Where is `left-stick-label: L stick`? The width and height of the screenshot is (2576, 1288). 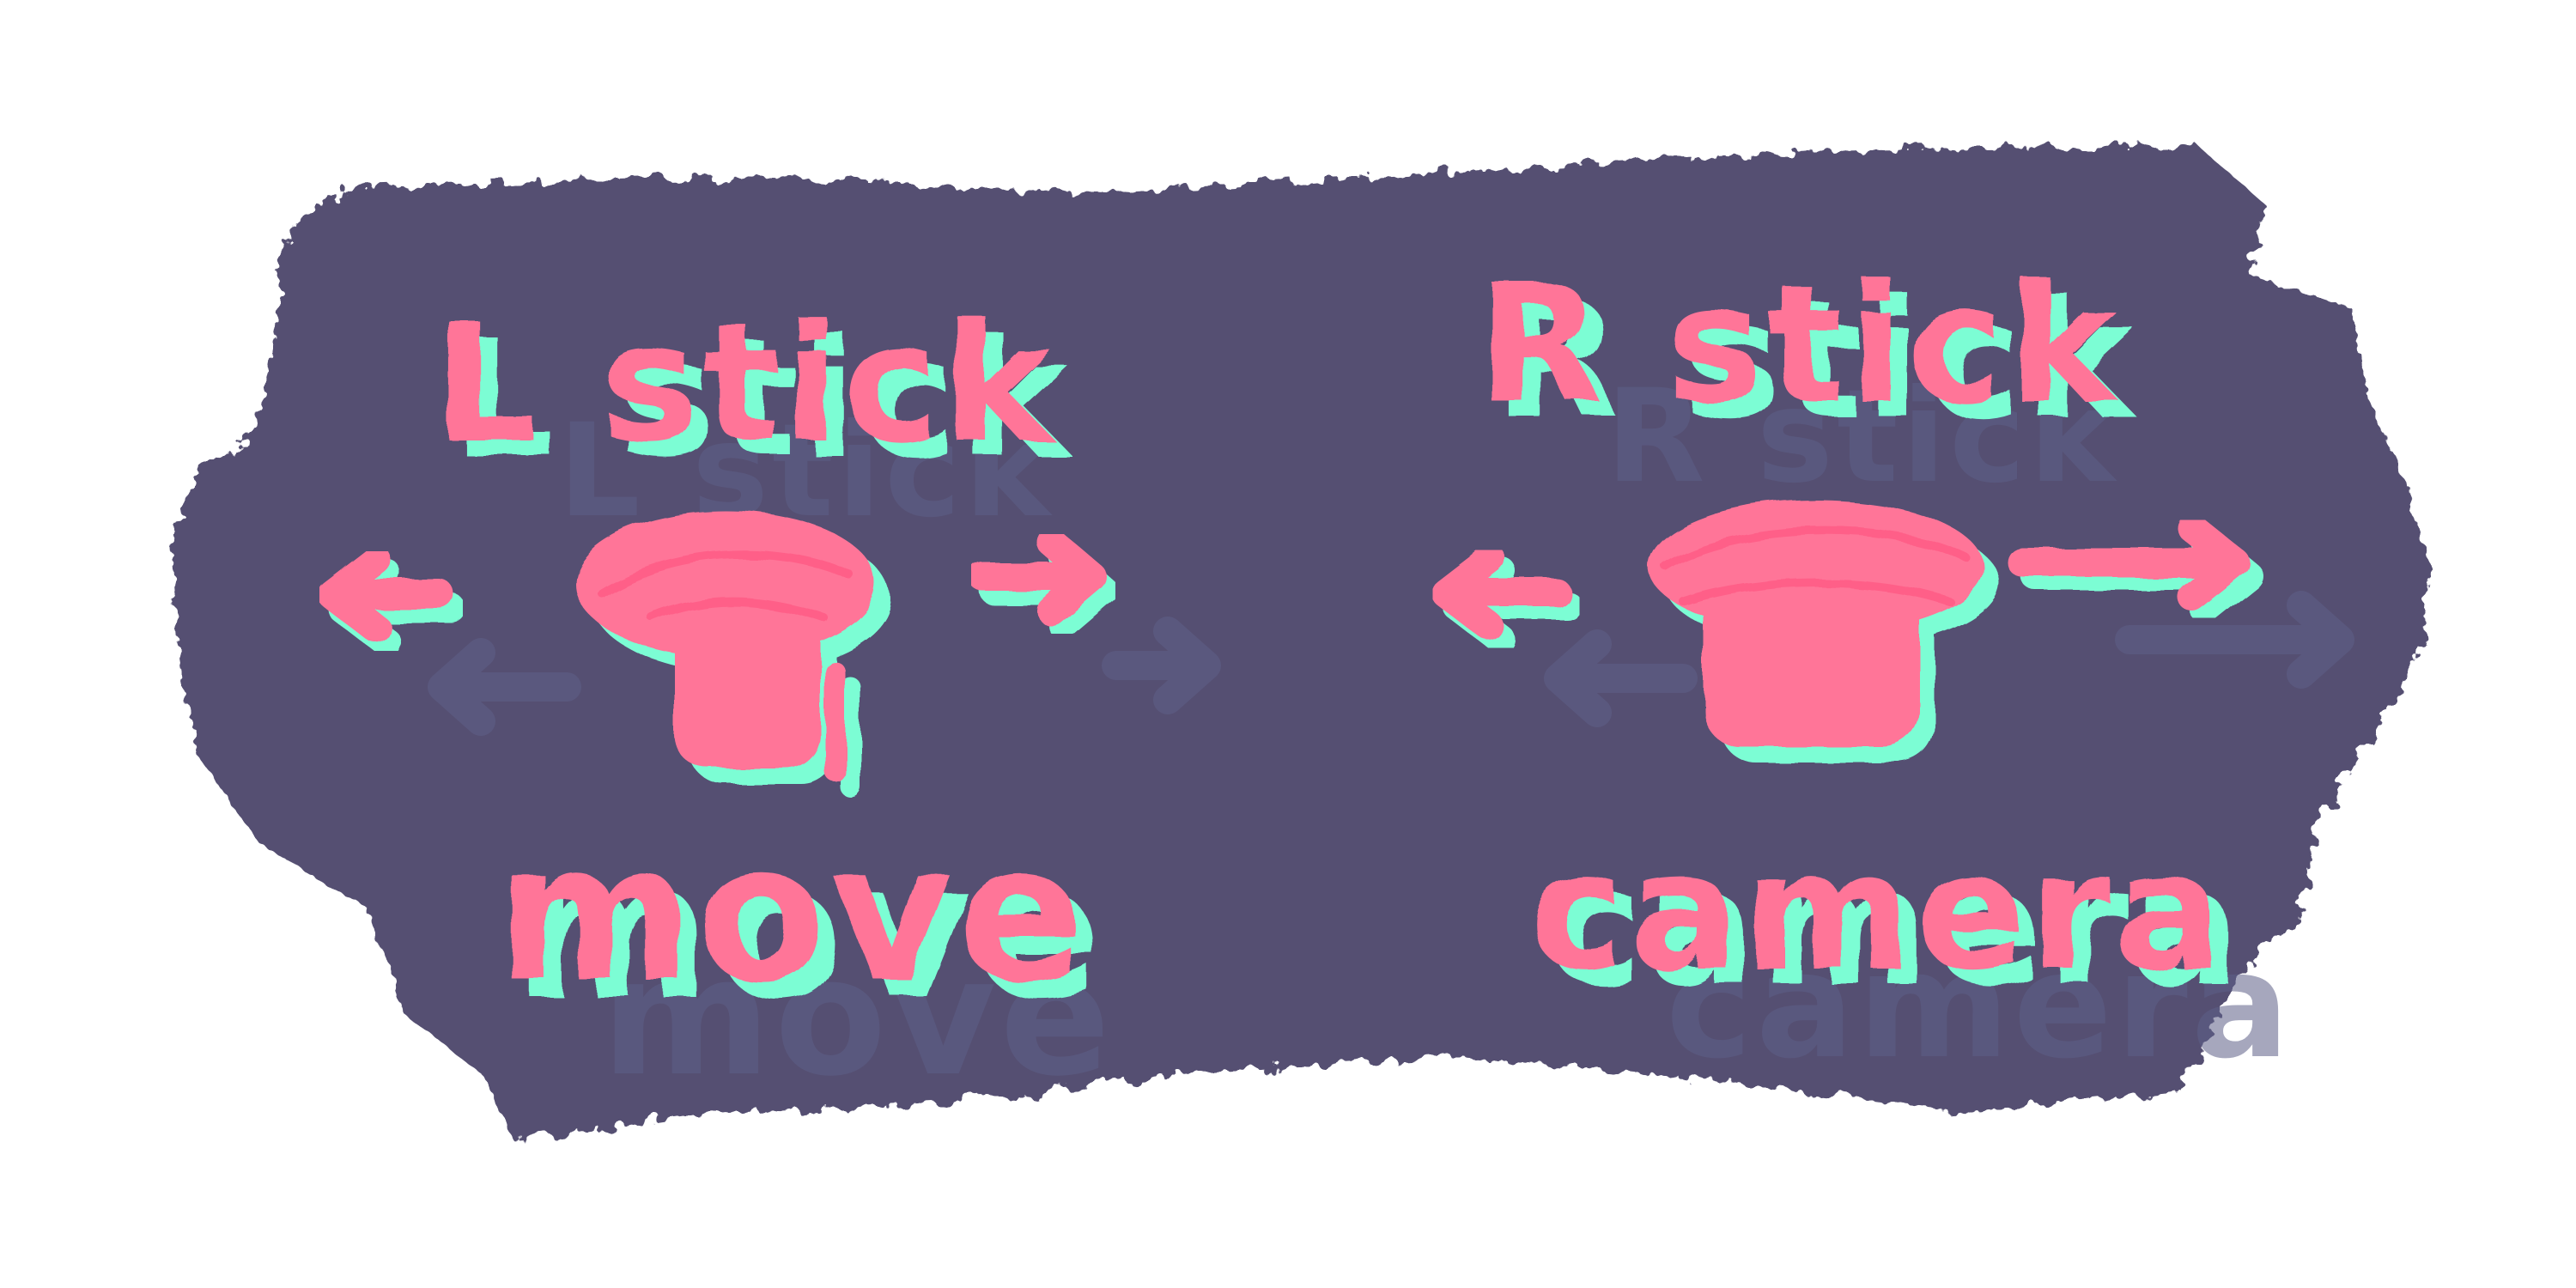
left-stick-label: L stick is located at coordinates (744, 383).